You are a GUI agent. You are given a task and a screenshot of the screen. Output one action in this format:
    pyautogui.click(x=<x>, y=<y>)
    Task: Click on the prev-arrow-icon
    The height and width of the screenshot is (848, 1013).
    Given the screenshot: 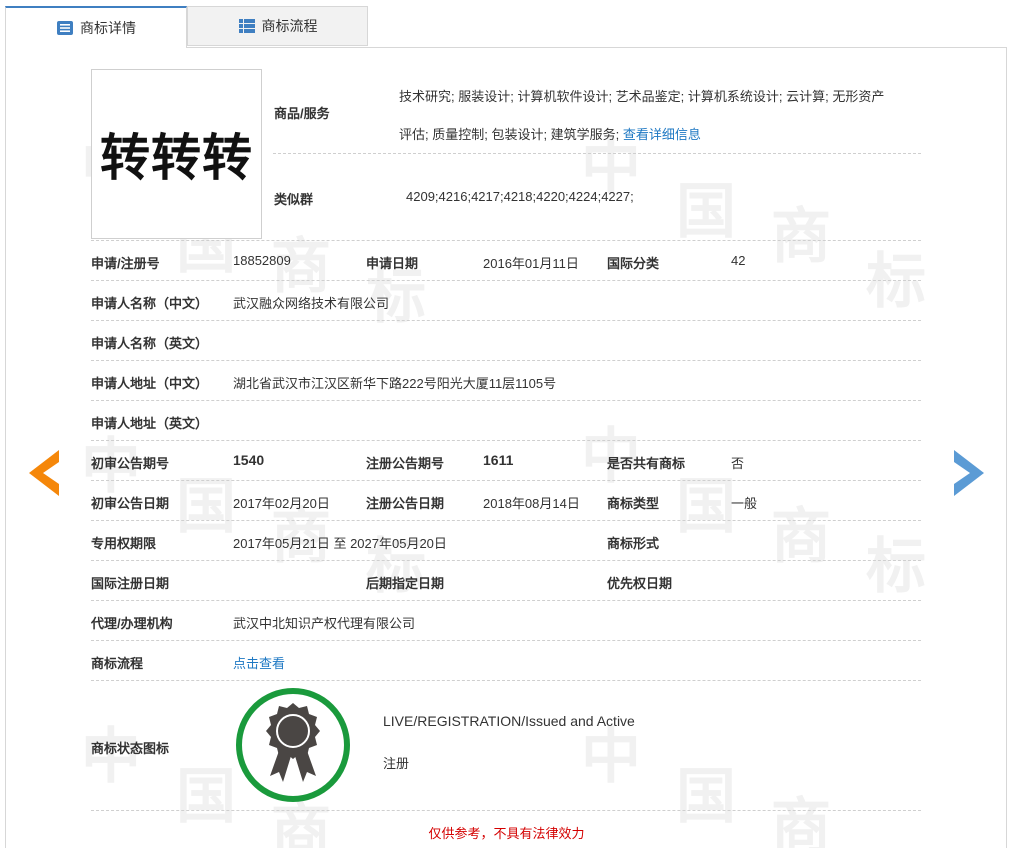 What is the action you would take?
    pyautogui.click(x=43, y=473)
    